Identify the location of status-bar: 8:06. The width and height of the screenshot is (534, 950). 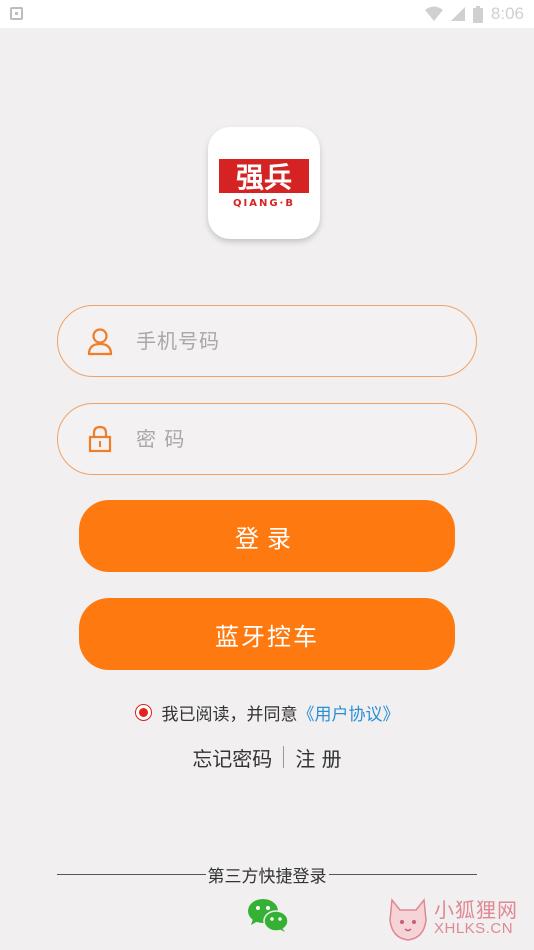
(267, 14).